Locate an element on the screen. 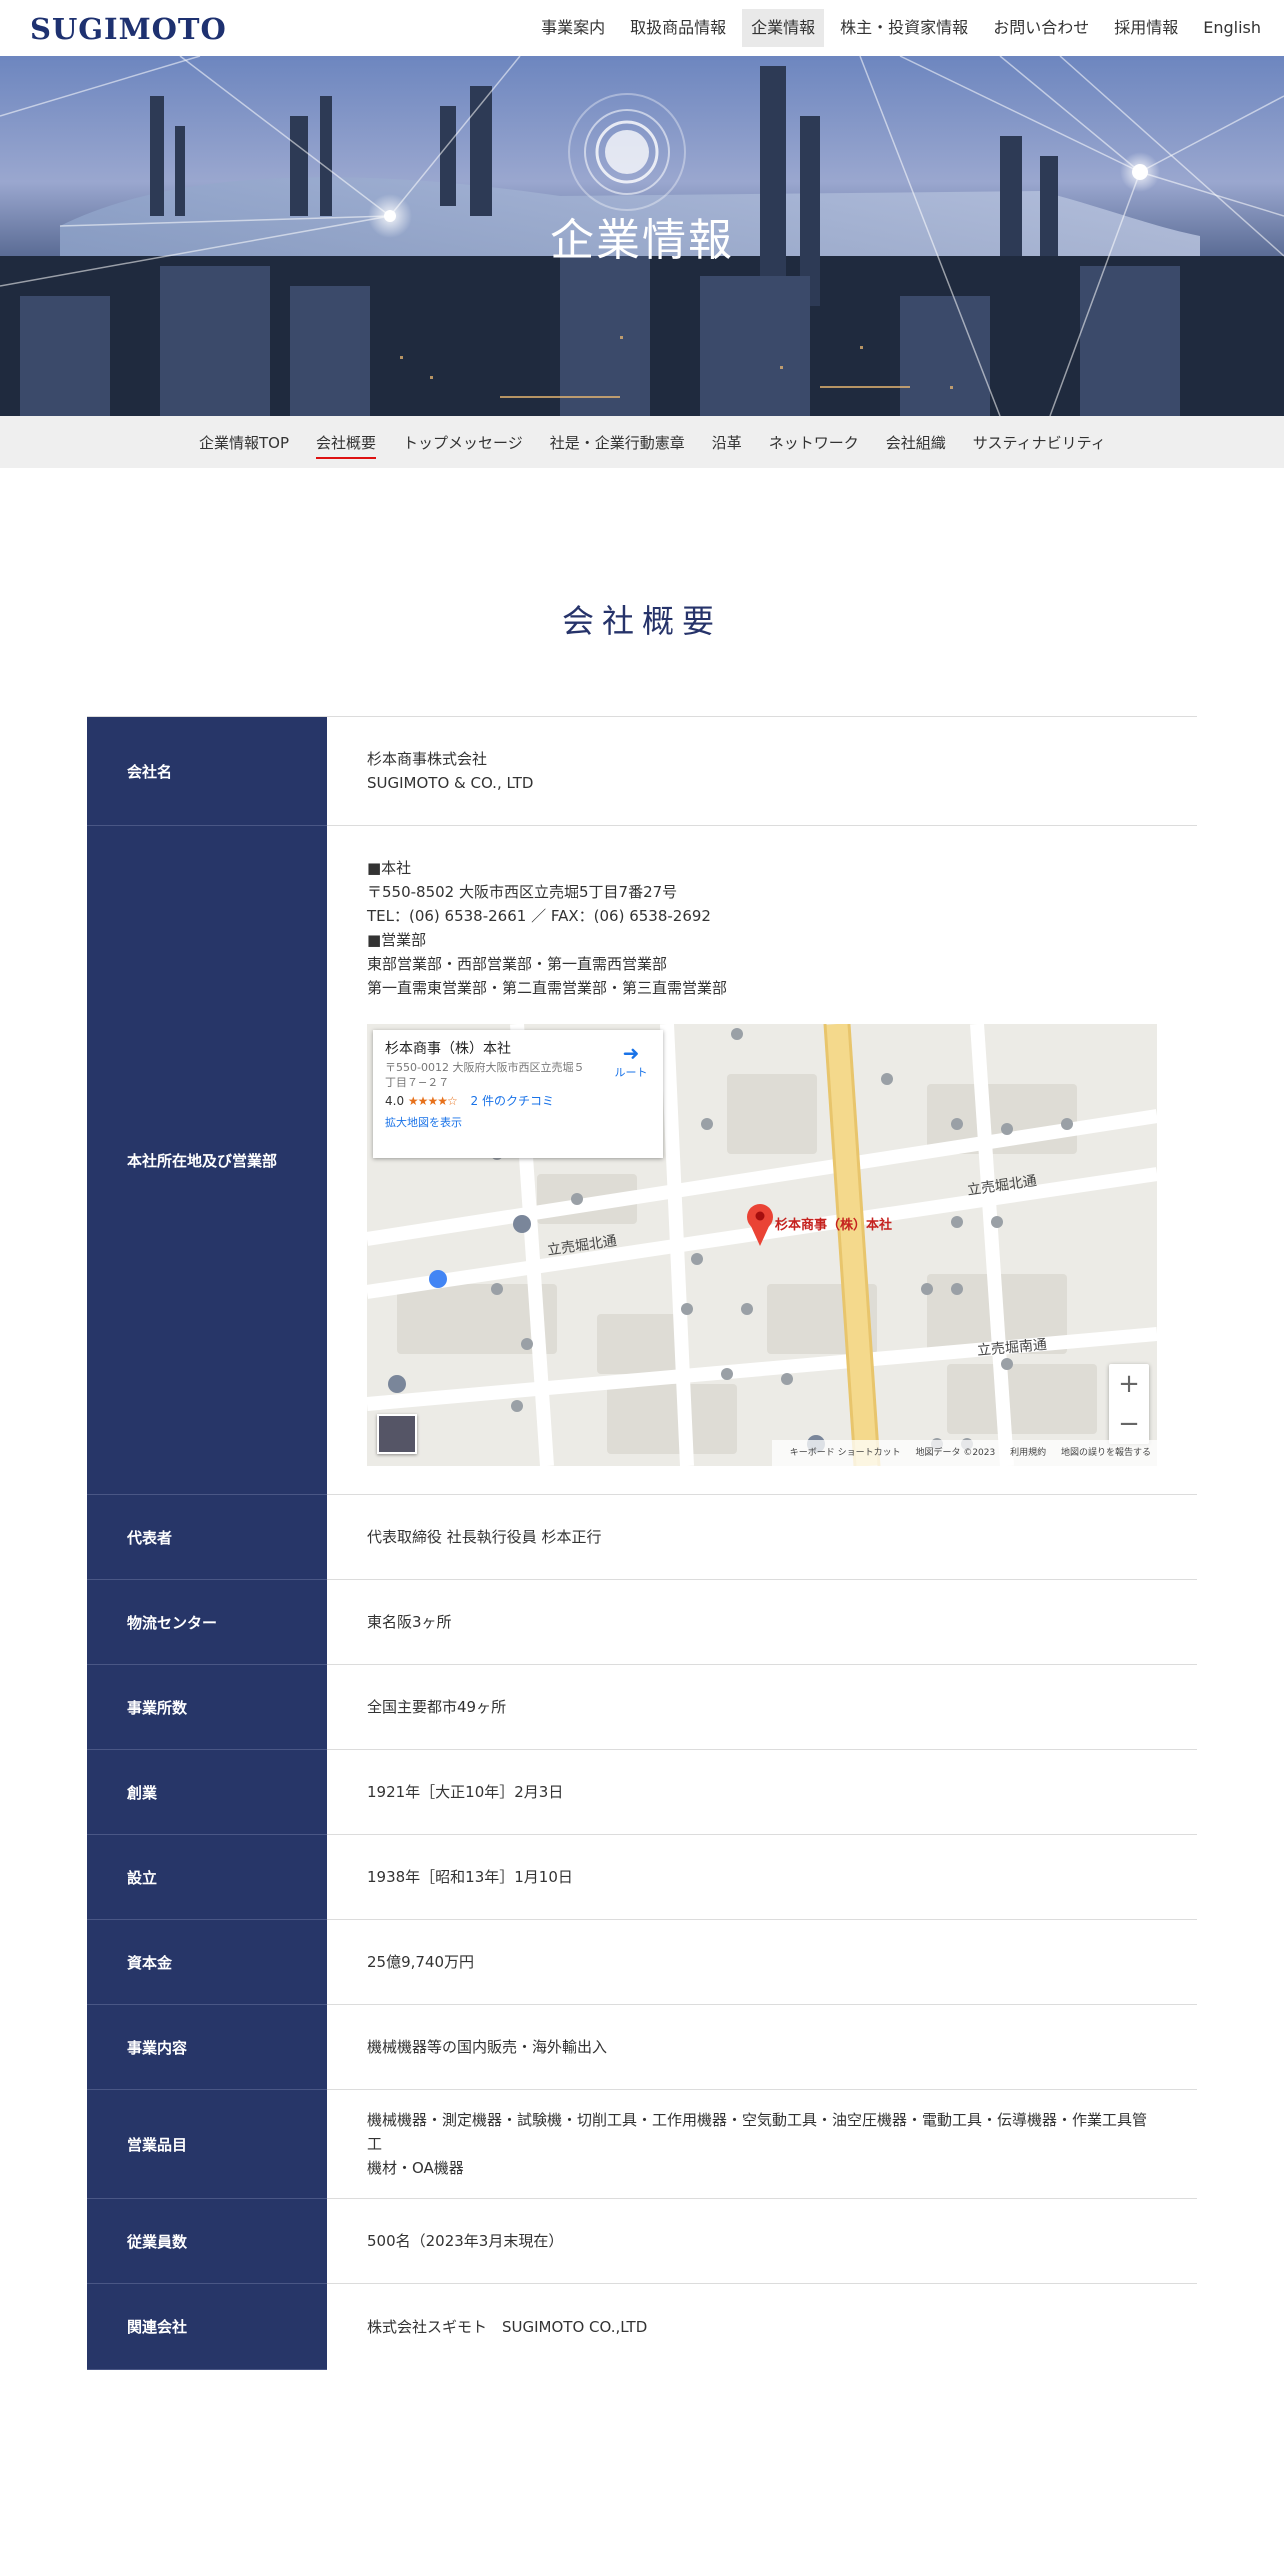 Image resolution: width=1284 pixels, height=2568 pixels. nav-item-contact: お問い合わせ is located at coordinates (1041, 28).